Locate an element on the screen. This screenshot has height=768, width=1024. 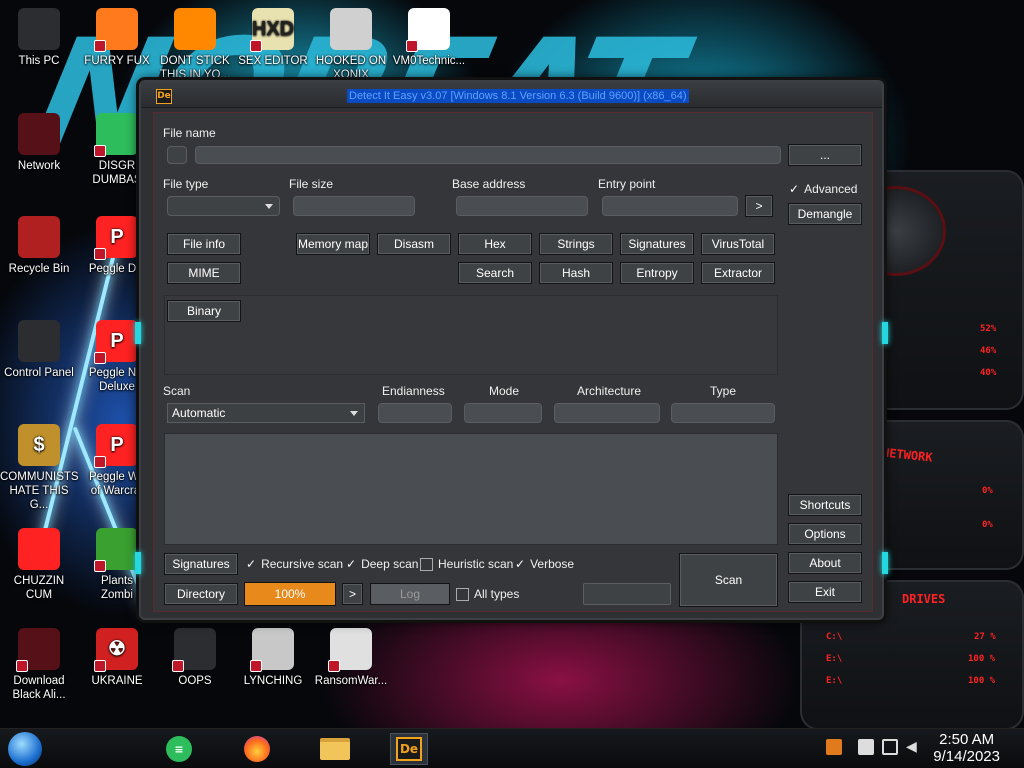
taskbar-firefox is located at coordinates (257, 749).